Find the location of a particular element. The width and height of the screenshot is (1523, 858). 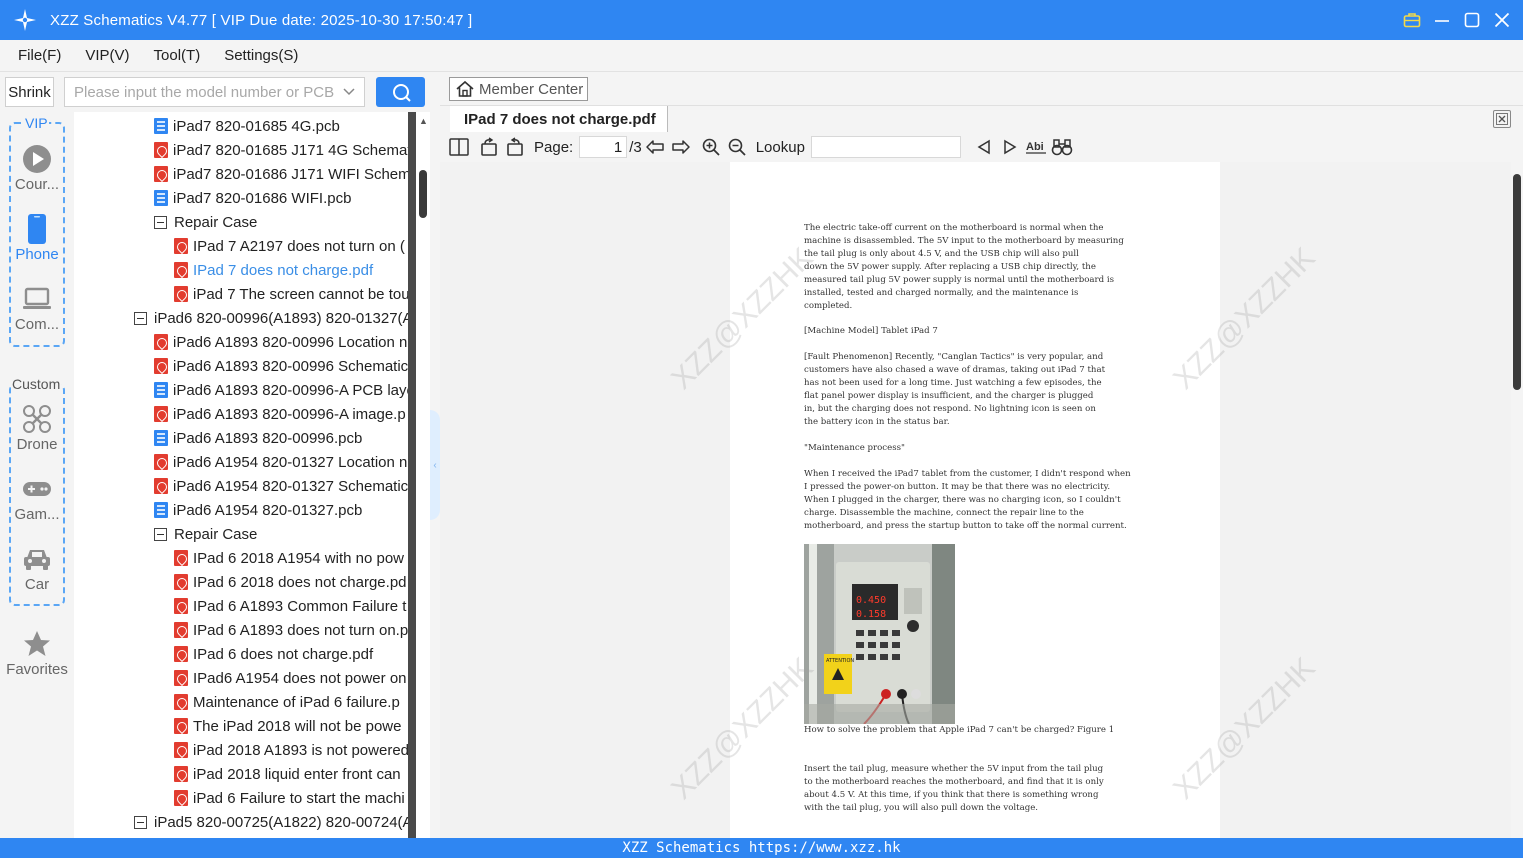

pcb-file-icon is located at coordinates (161, 198).